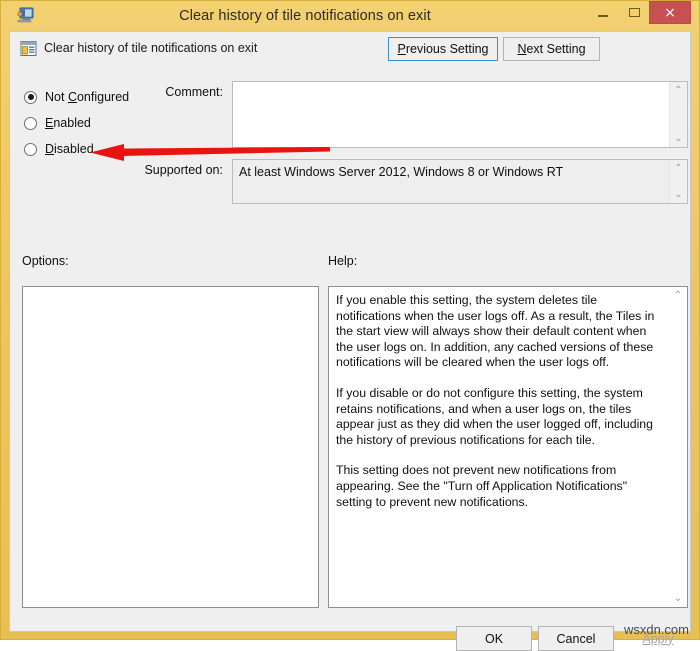 The height and width of the screenshot is (651, 700). Describe the element at coordinates (576, 638) in the screenshot. I see `cancel-button: Cancel` at that location.